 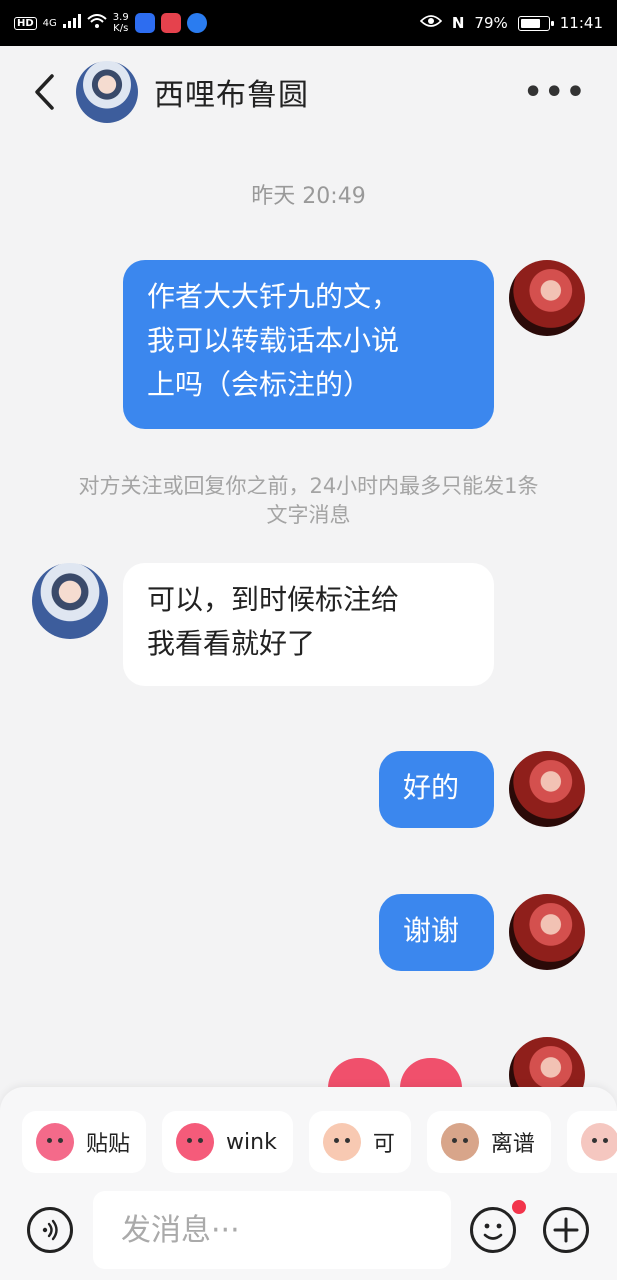 I want to click on quick-reply-bar: 贴贴 wink 可 离谱, so click(x=319, y=1142).